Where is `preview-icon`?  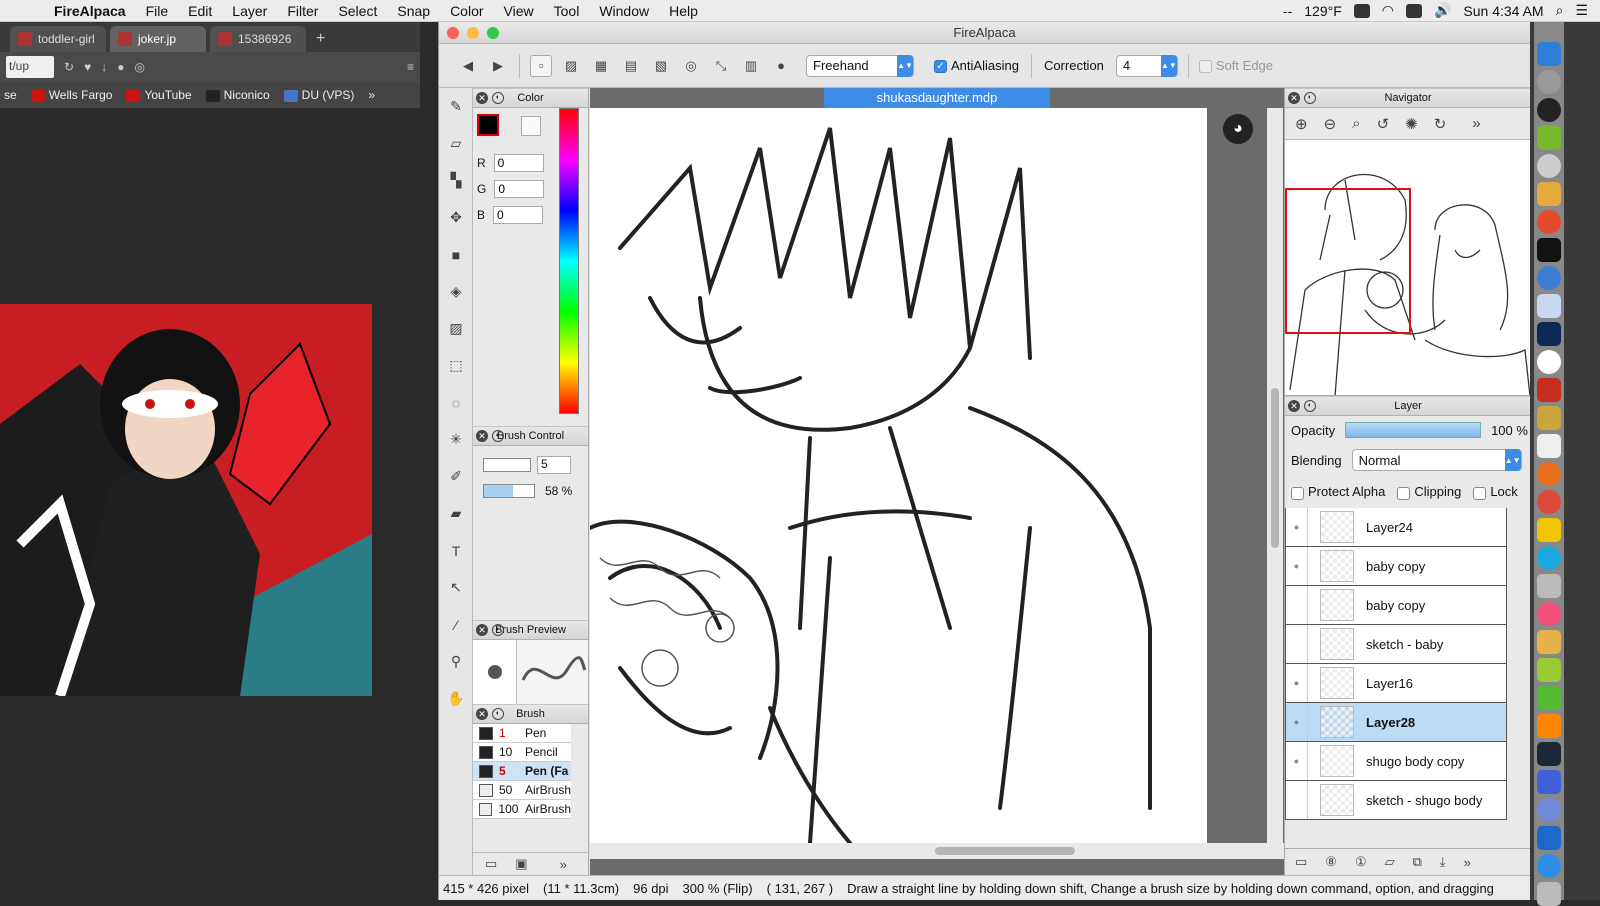
preview-icon is located at coordinates (1549, 306).